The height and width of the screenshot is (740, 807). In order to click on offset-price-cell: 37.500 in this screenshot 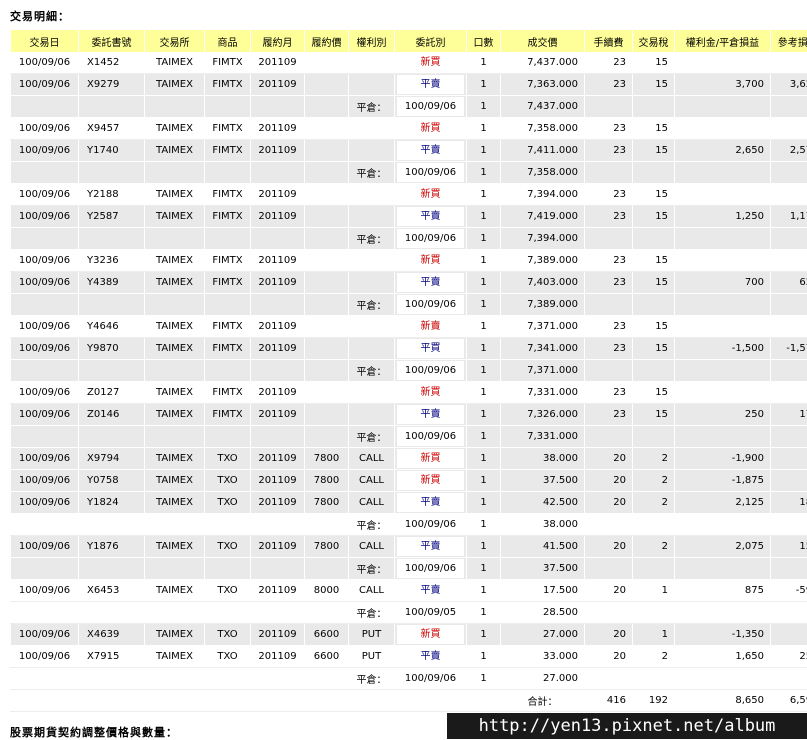, I will do `click(543, 569)`.